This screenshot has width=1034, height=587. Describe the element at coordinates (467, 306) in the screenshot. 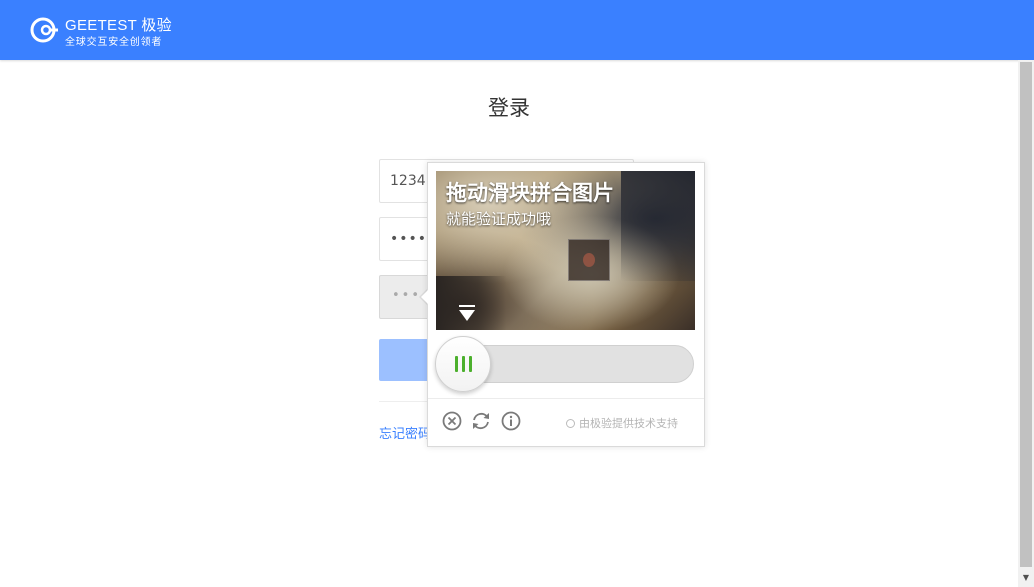

I see `collapse-arrow-bar` at that location.